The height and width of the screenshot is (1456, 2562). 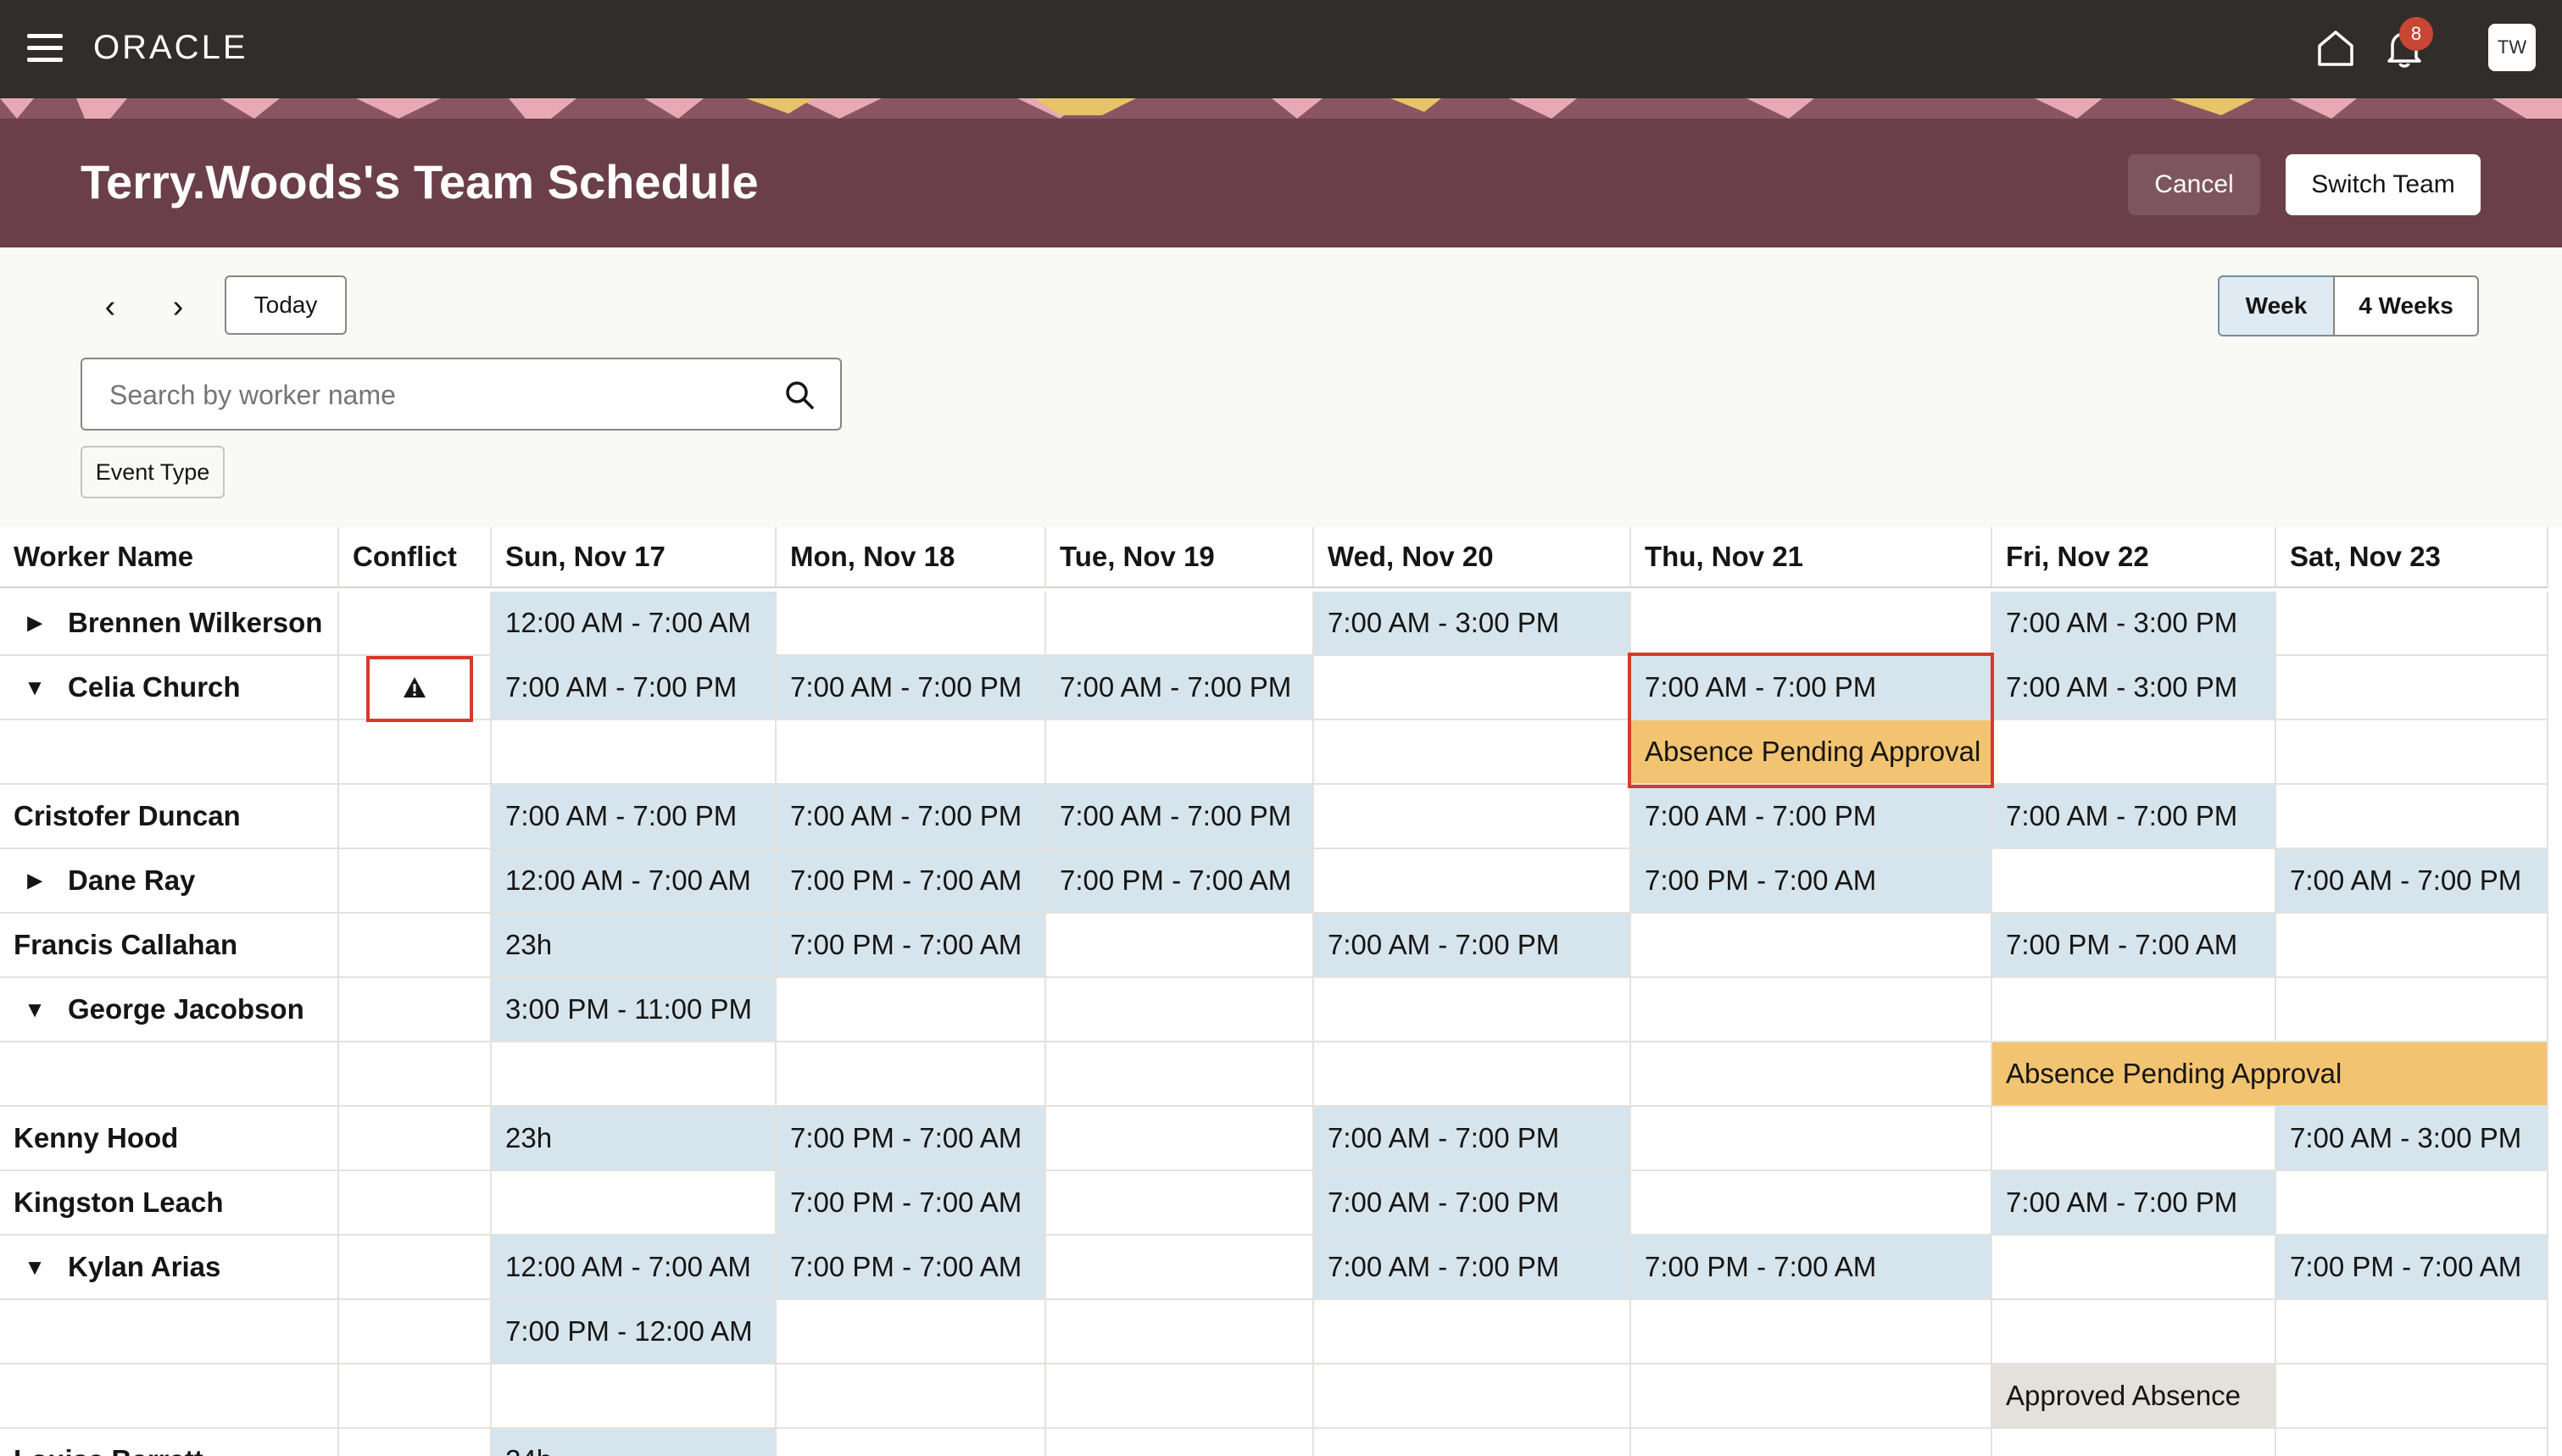 I want to click on worker-name: Dane Ray, so click(x=131, y=880).